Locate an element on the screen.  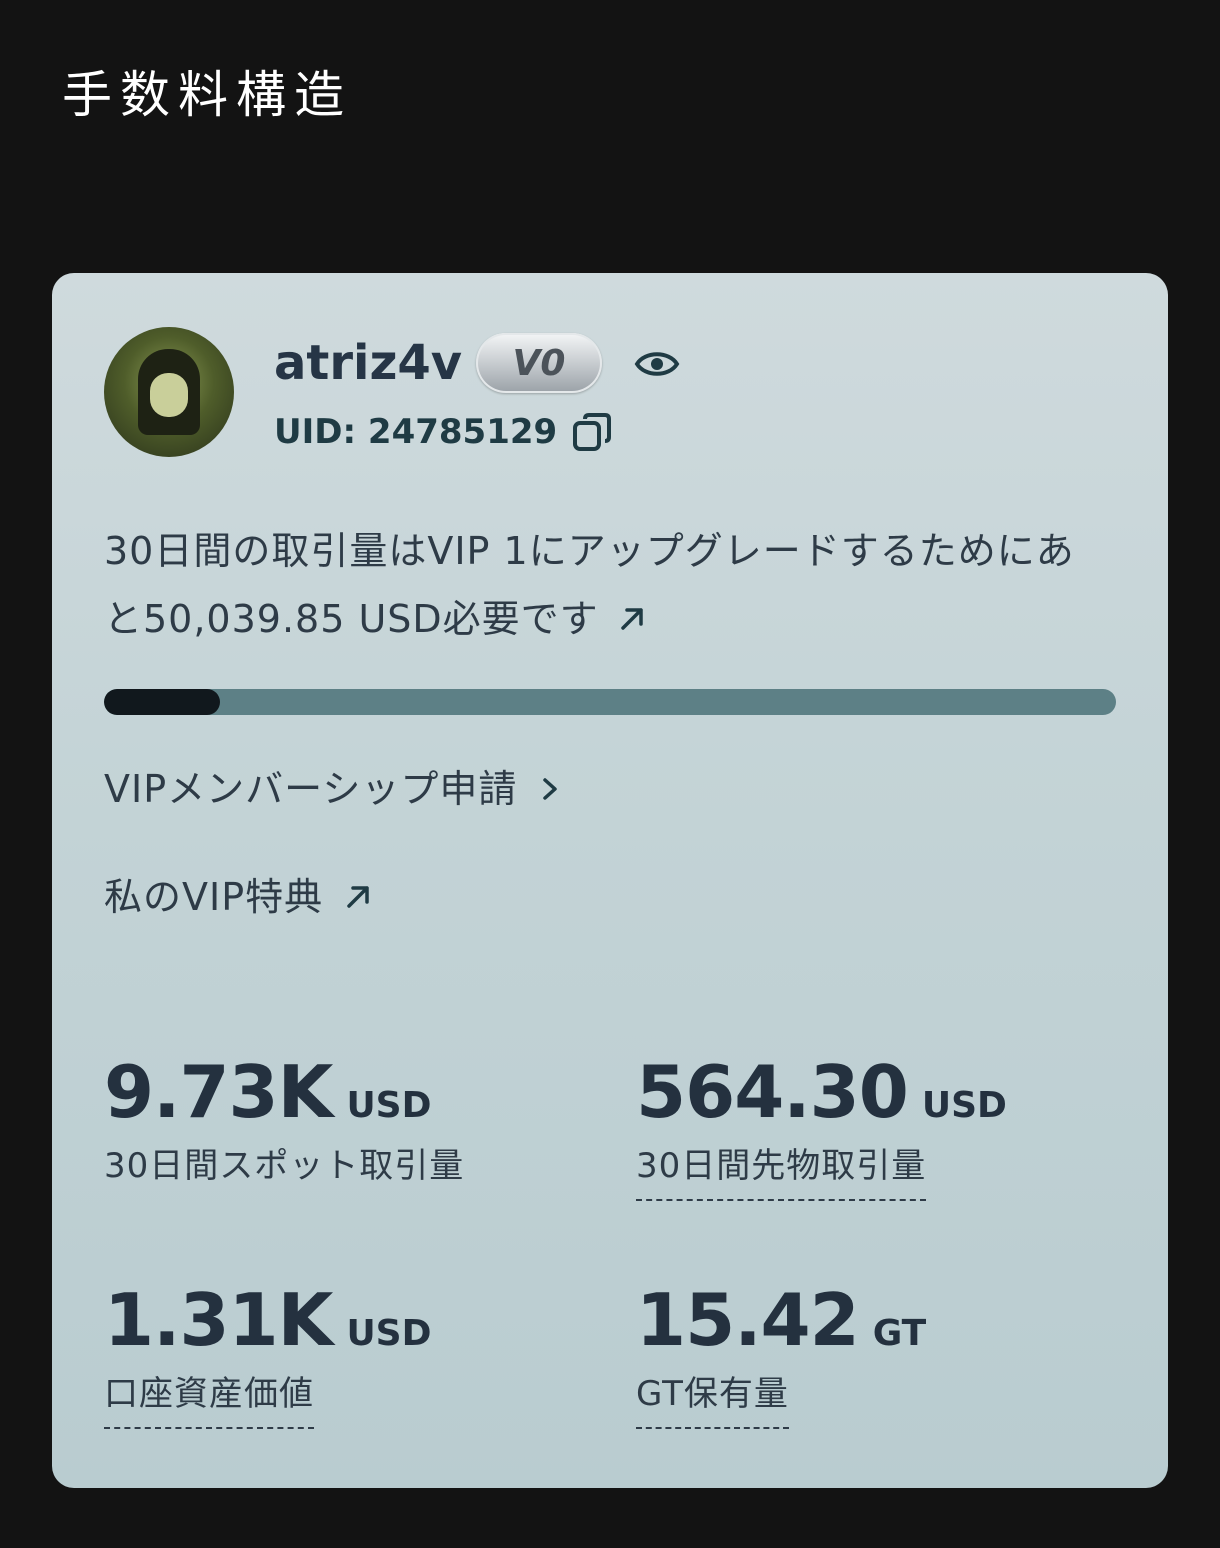
stat-label-tooltip: GT保有量 is located at coordinates (712, 1398).